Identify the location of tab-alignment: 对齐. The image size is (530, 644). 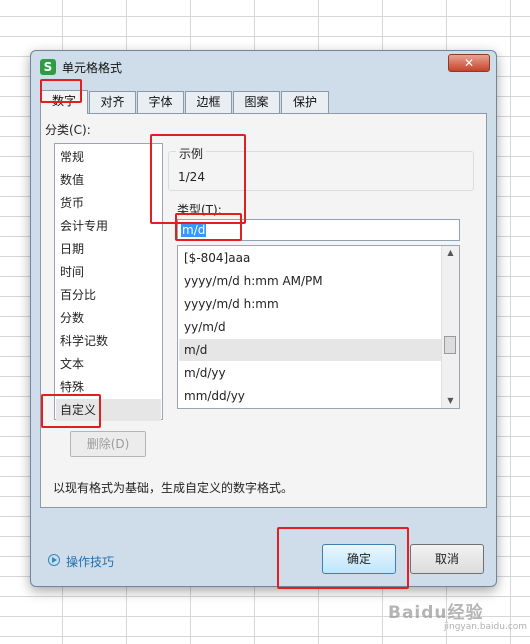
(112, 102).